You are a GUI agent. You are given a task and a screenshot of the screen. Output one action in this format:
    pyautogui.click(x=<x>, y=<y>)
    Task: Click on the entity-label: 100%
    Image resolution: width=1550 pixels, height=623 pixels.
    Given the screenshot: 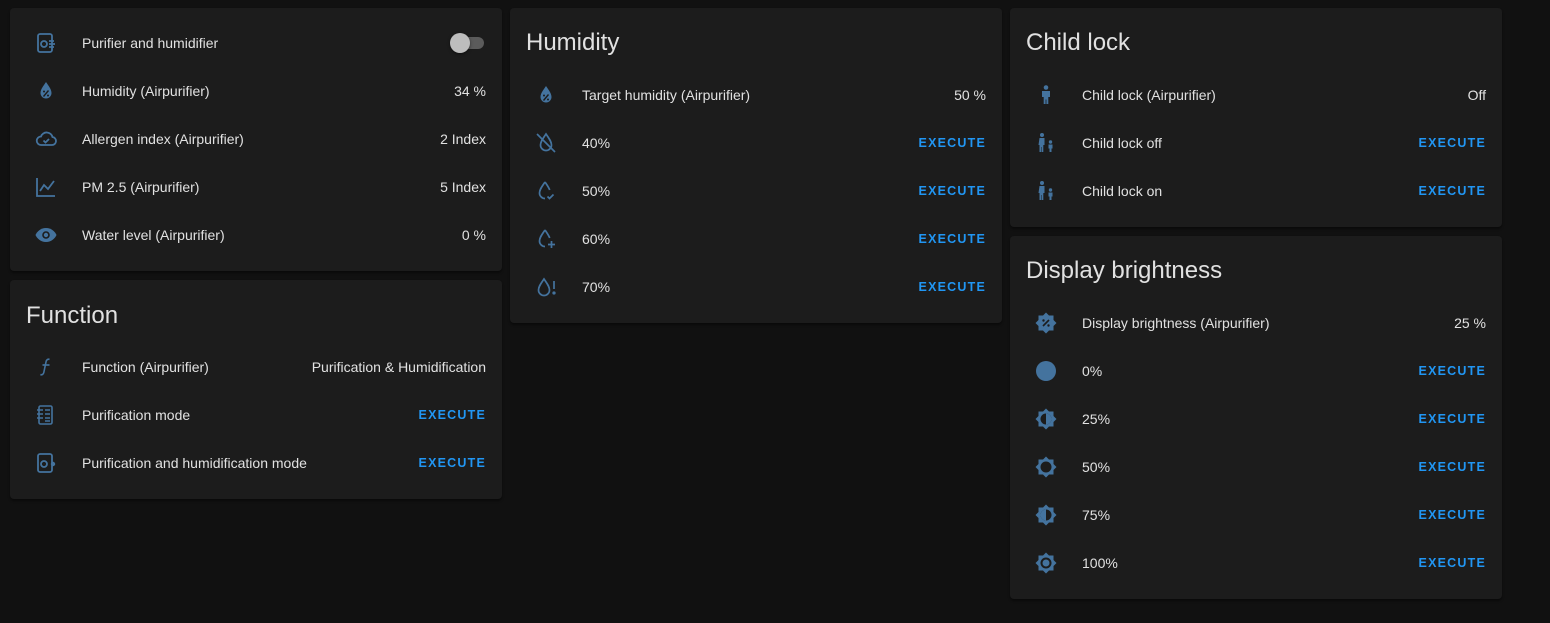 What is the action you would take?
    pyautogui.click(x=1100, y=563)
    